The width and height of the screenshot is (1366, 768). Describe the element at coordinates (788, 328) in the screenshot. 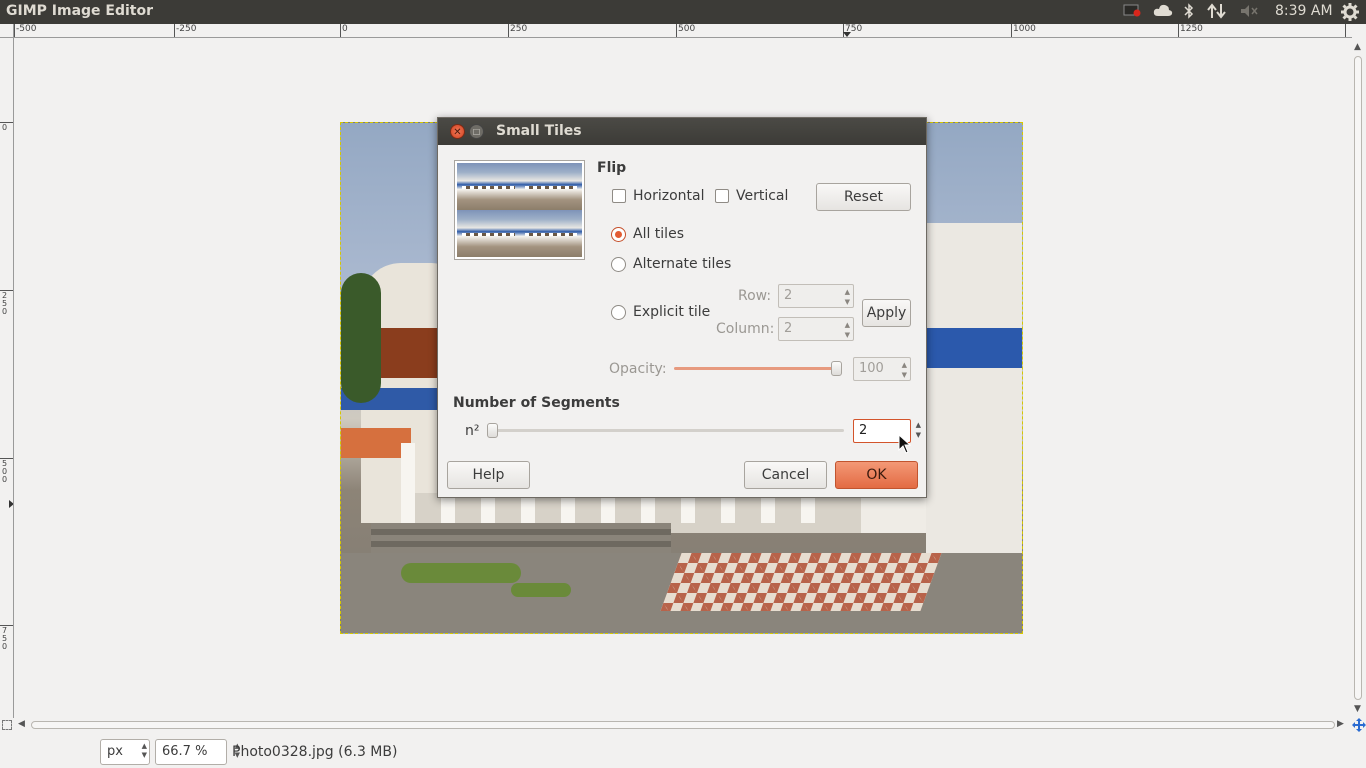

I see `column-value: 2` at that location.